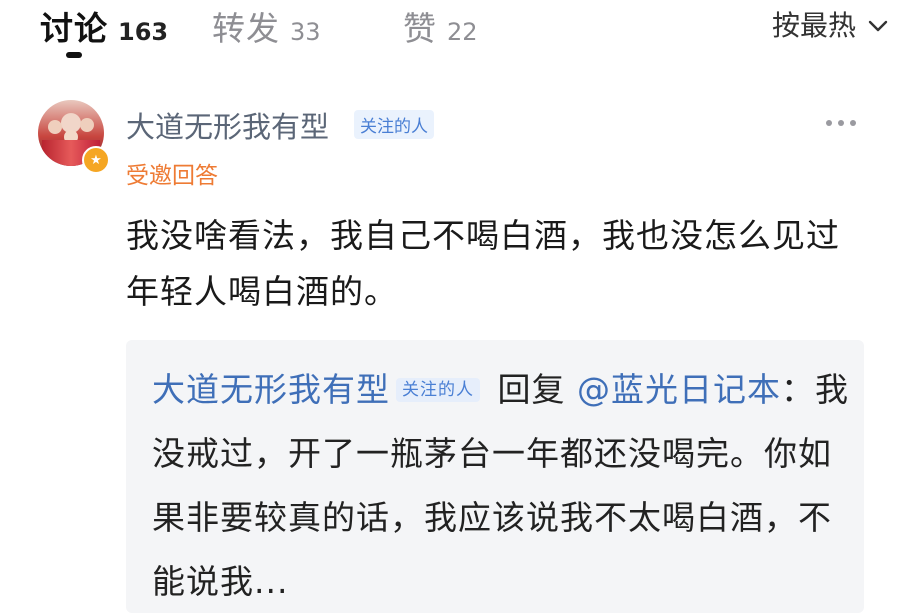 The width and height of the screenshot is (900, 613). Describe the element at coordinates (74, 28) in the screenshot. I see `tab-label: 讨论` at that location.